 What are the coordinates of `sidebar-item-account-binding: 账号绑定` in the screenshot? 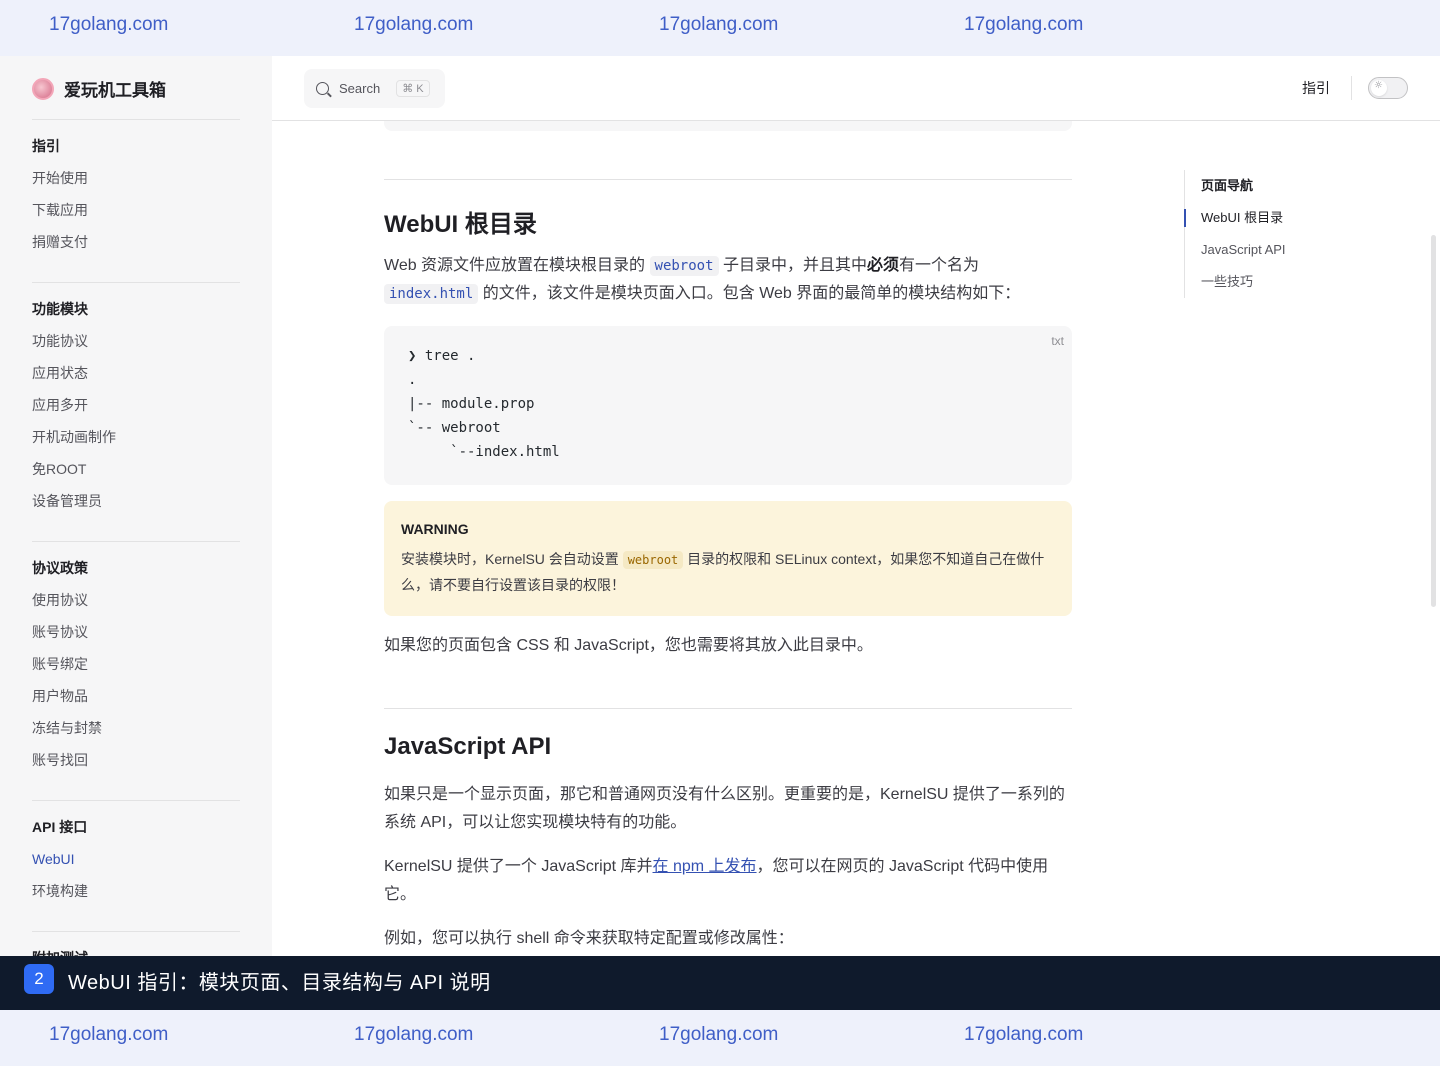 It's located at (136, 664).